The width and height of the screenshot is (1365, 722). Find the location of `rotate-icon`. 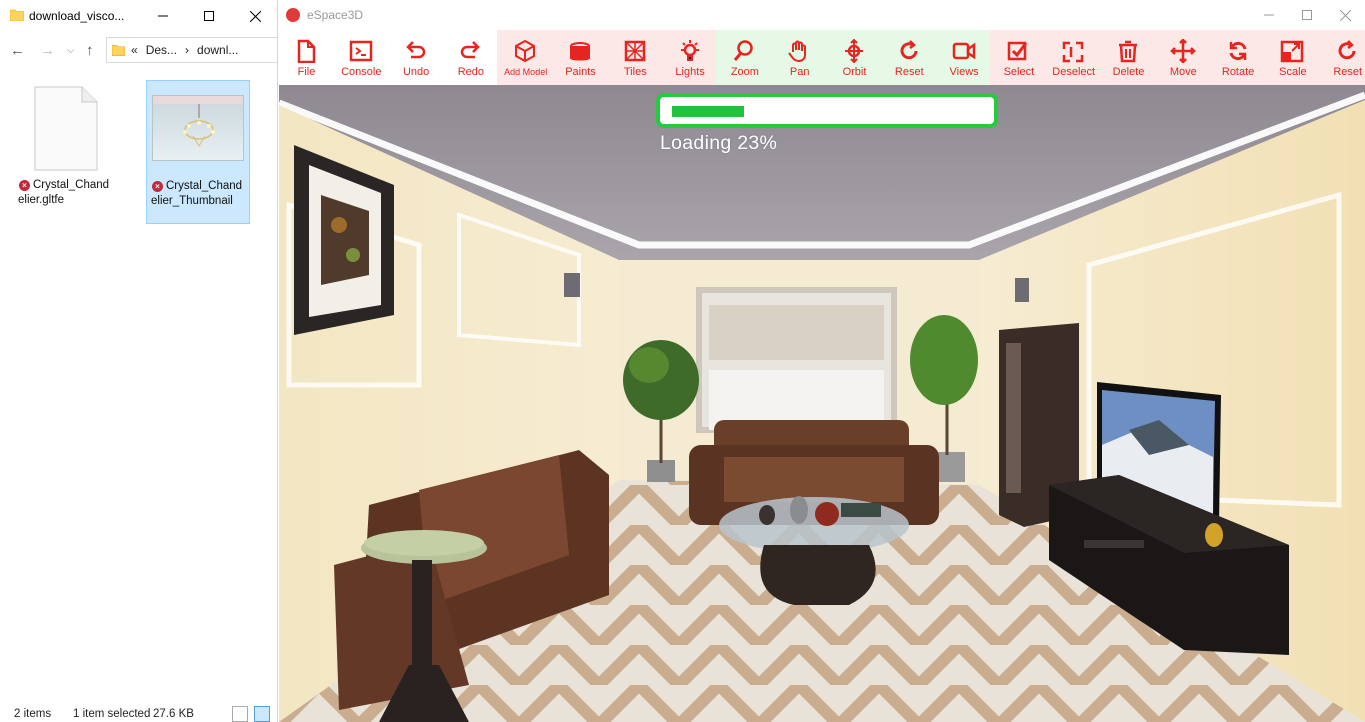

rotate-icon is located at coordinates (1238, 51).